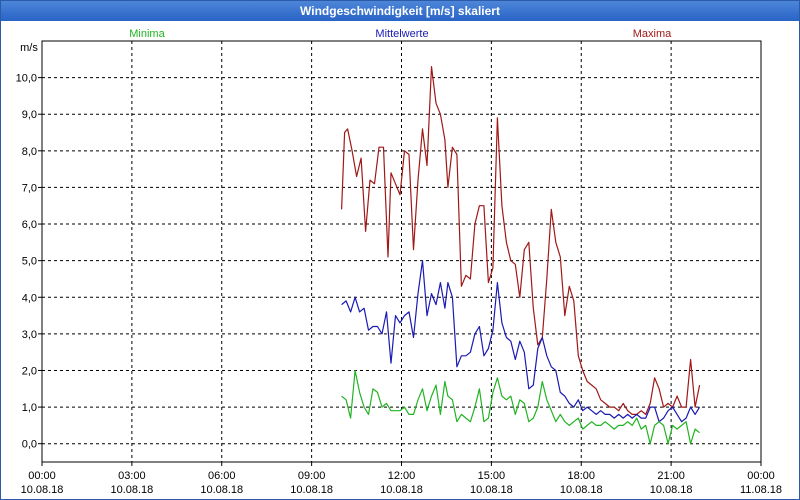 The width and height of the screenshot is (800, 500). I want to click on y-axis: 0,0 1,0 2,0 3,0 4,0 5,0 6,0 7,0 8,0 9,0 10,0, so click(29, 262).